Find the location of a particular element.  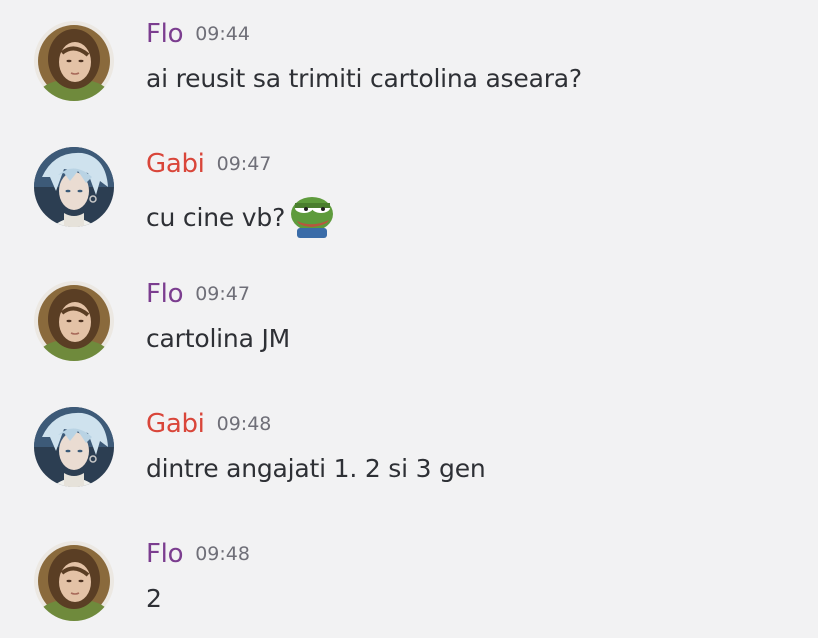

message-text: 2 is located at coordinates (154, 598).